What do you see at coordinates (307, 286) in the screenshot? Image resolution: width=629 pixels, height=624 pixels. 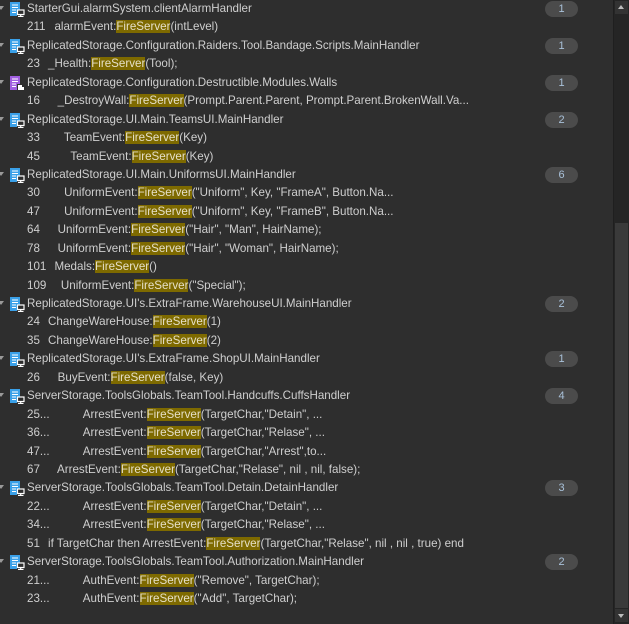 I see `result-line: 109 UniformEvent:FireServer("Special");` at bounding box center [307, 286].